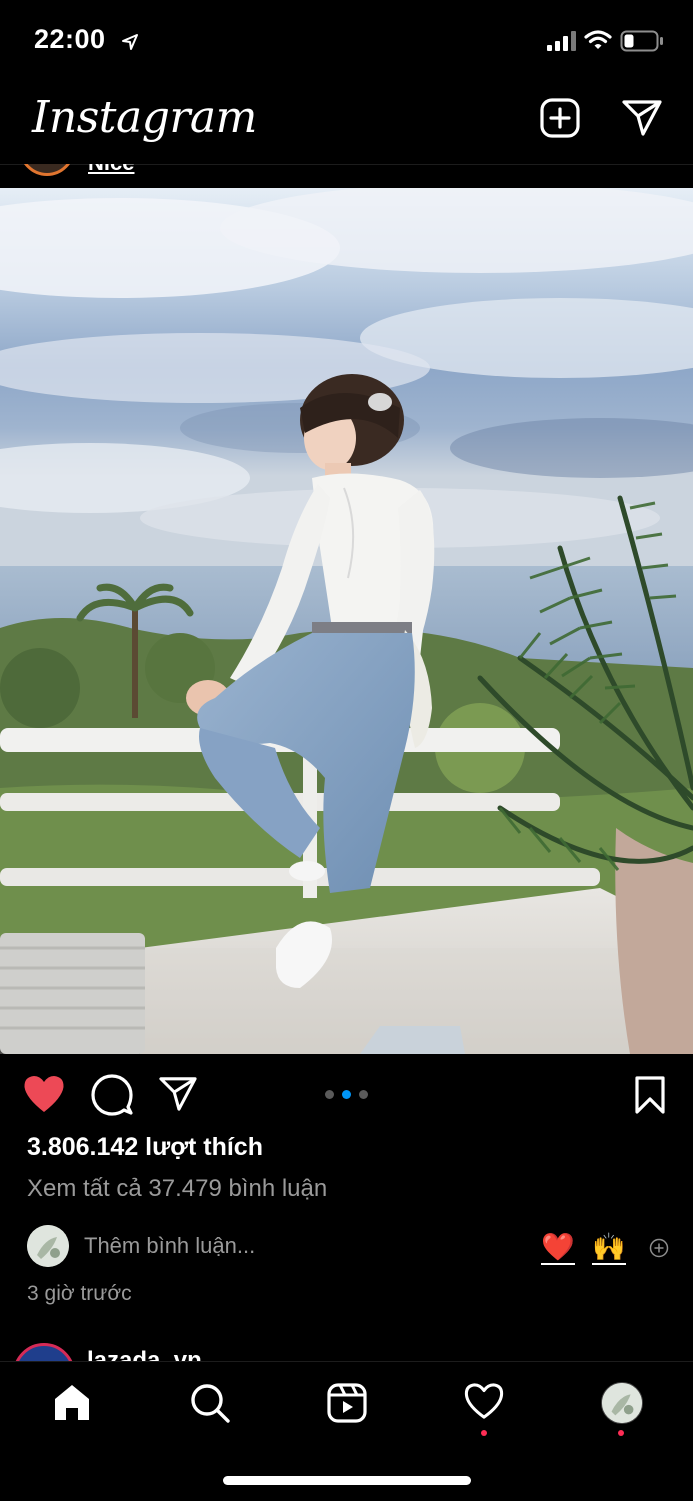 Image resolution: width=693 pixels, height=1501 pixels. I want to click on previous-post-avatar, so click(47, 170).